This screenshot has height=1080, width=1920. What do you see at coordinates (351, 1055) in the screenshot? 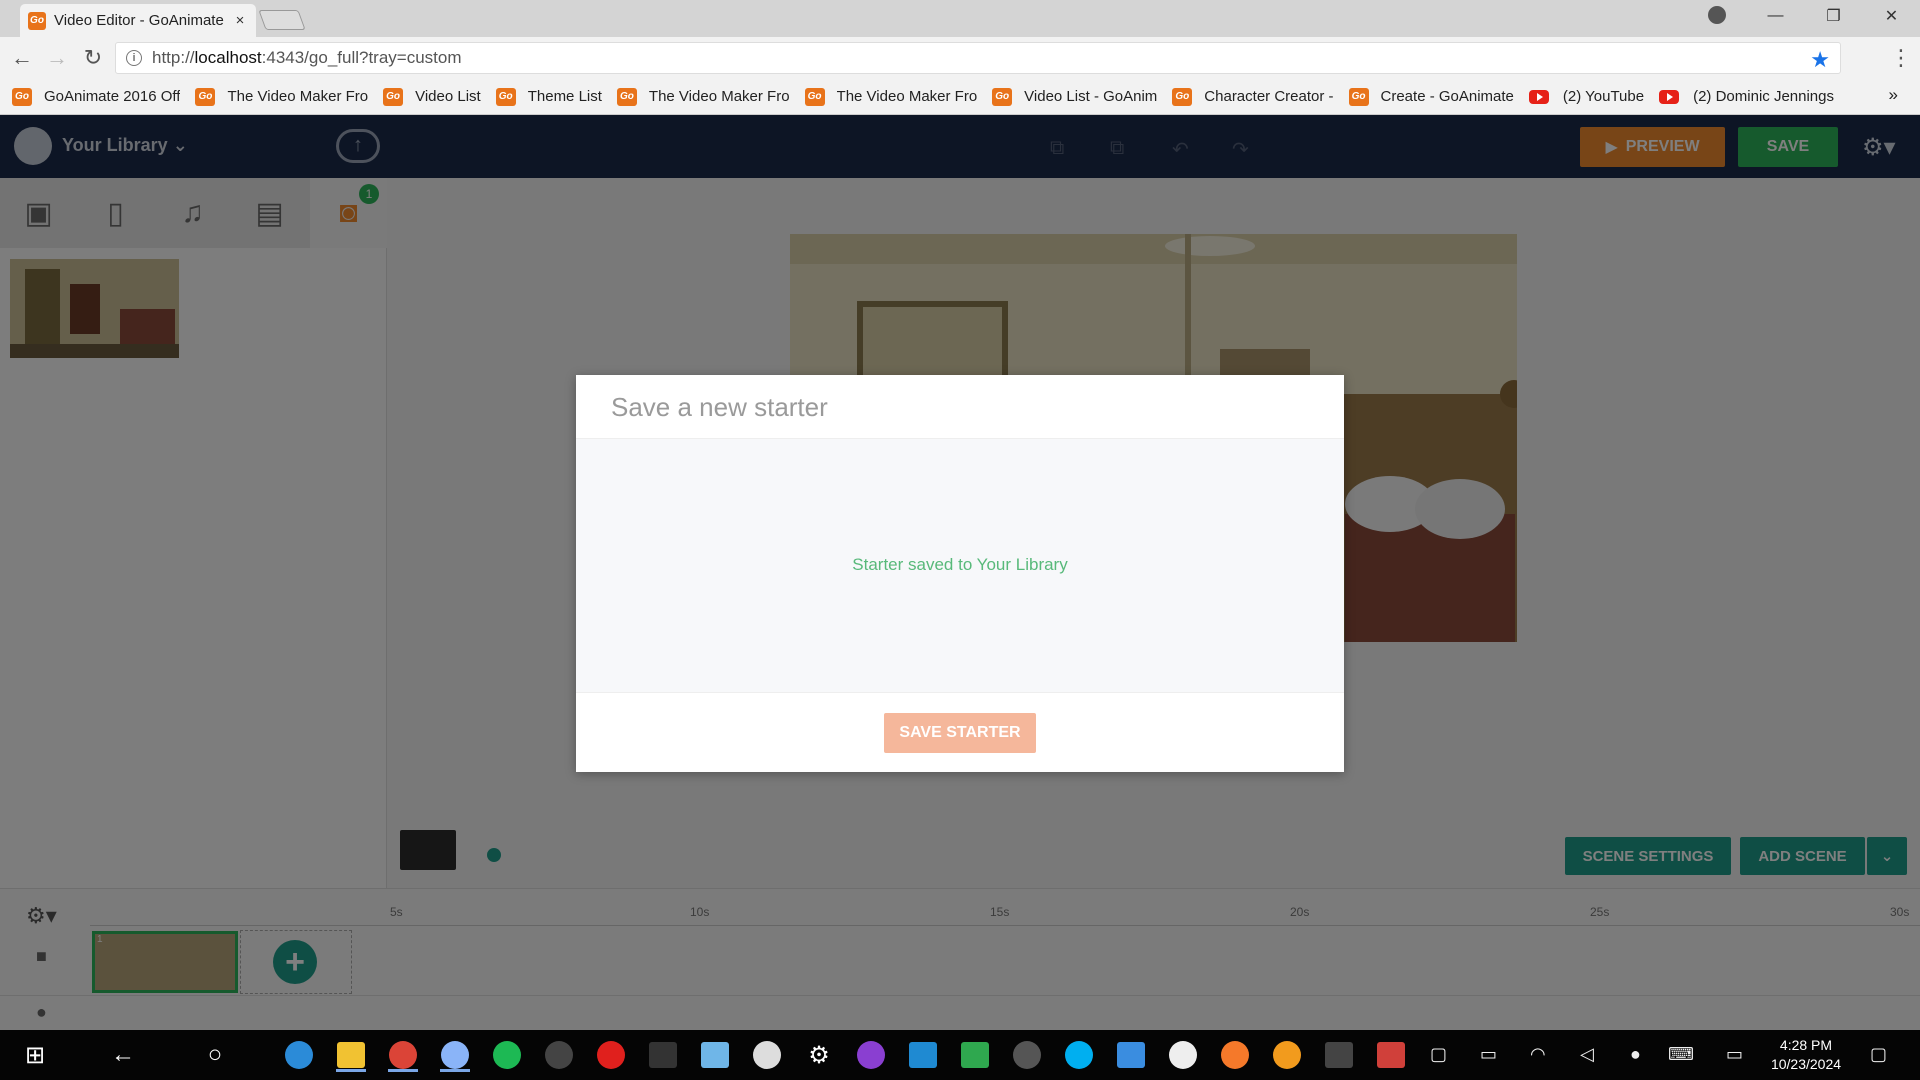
I see `file-explorer-icon` at bounding box center [351, 1055].